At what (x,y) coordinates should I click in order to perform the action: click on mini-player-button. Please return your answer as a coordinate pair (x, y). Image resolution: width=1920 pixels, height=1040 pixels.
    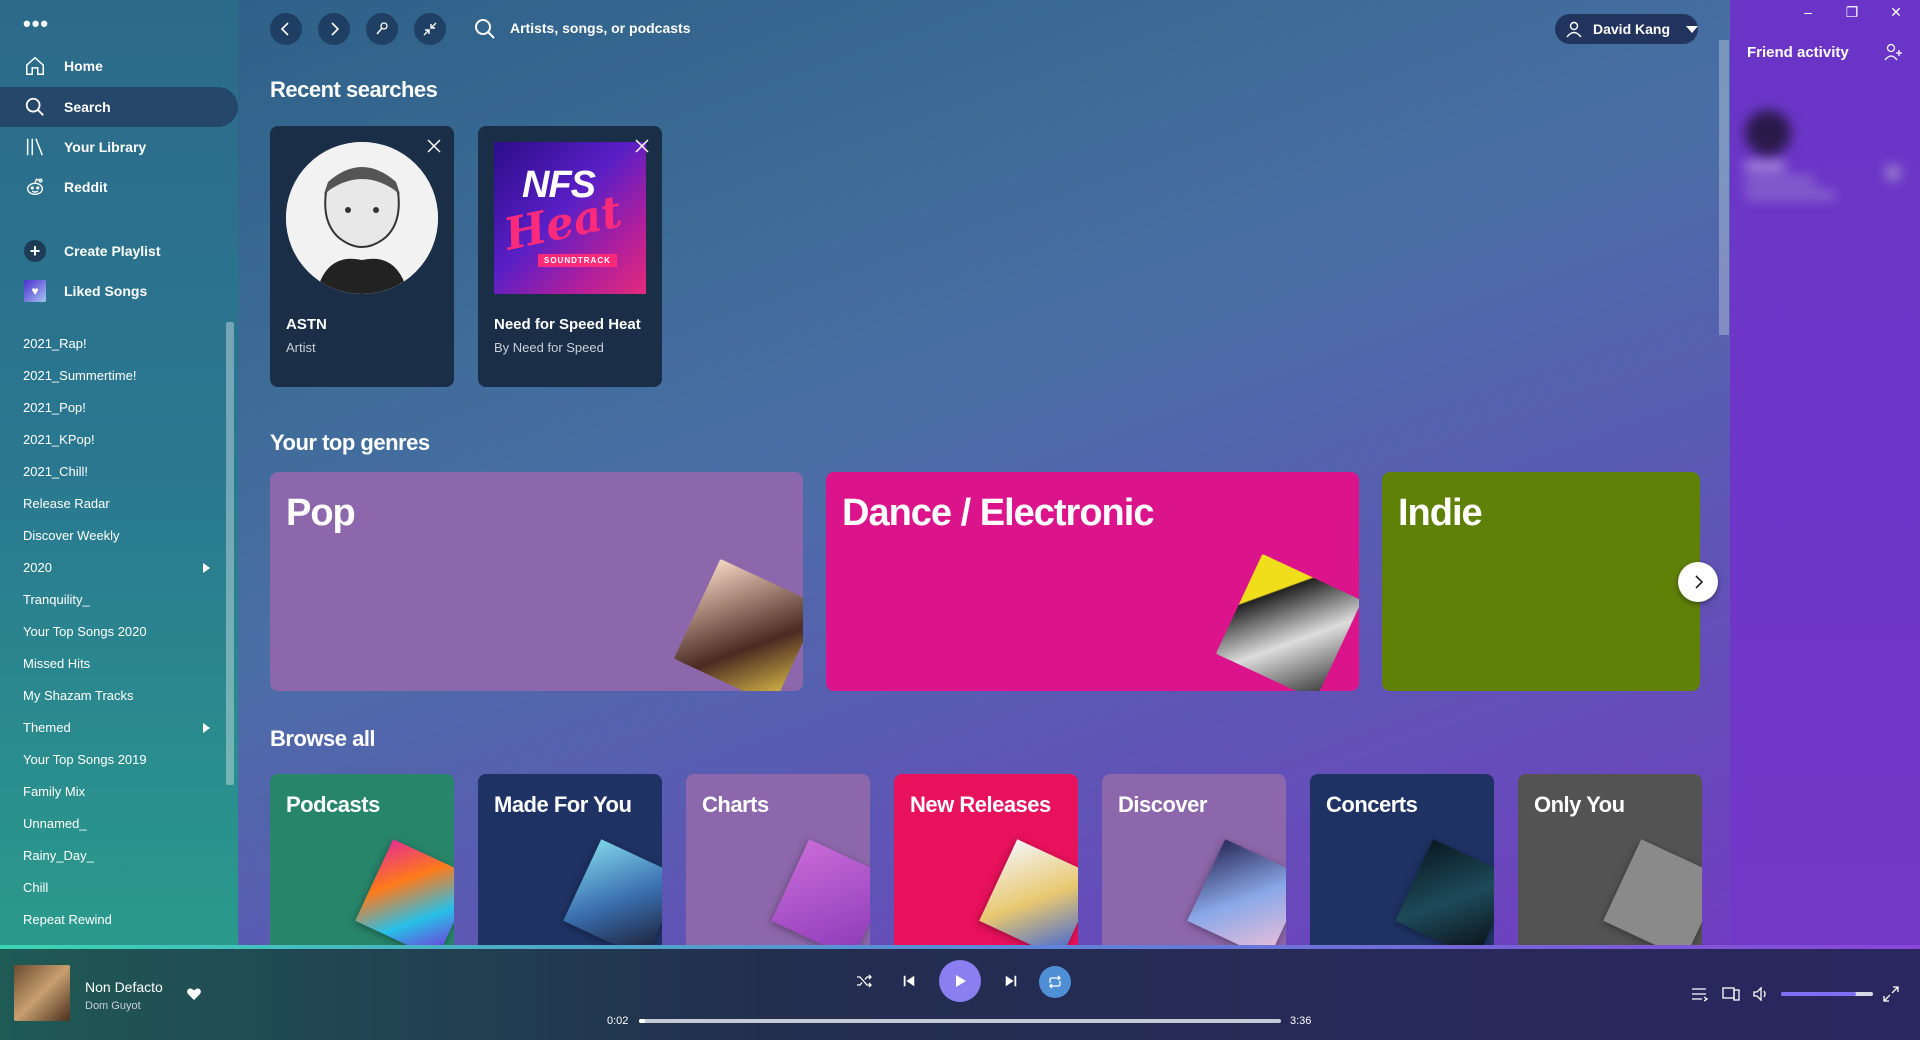
    Looking at the image, I should click on (430, 29).